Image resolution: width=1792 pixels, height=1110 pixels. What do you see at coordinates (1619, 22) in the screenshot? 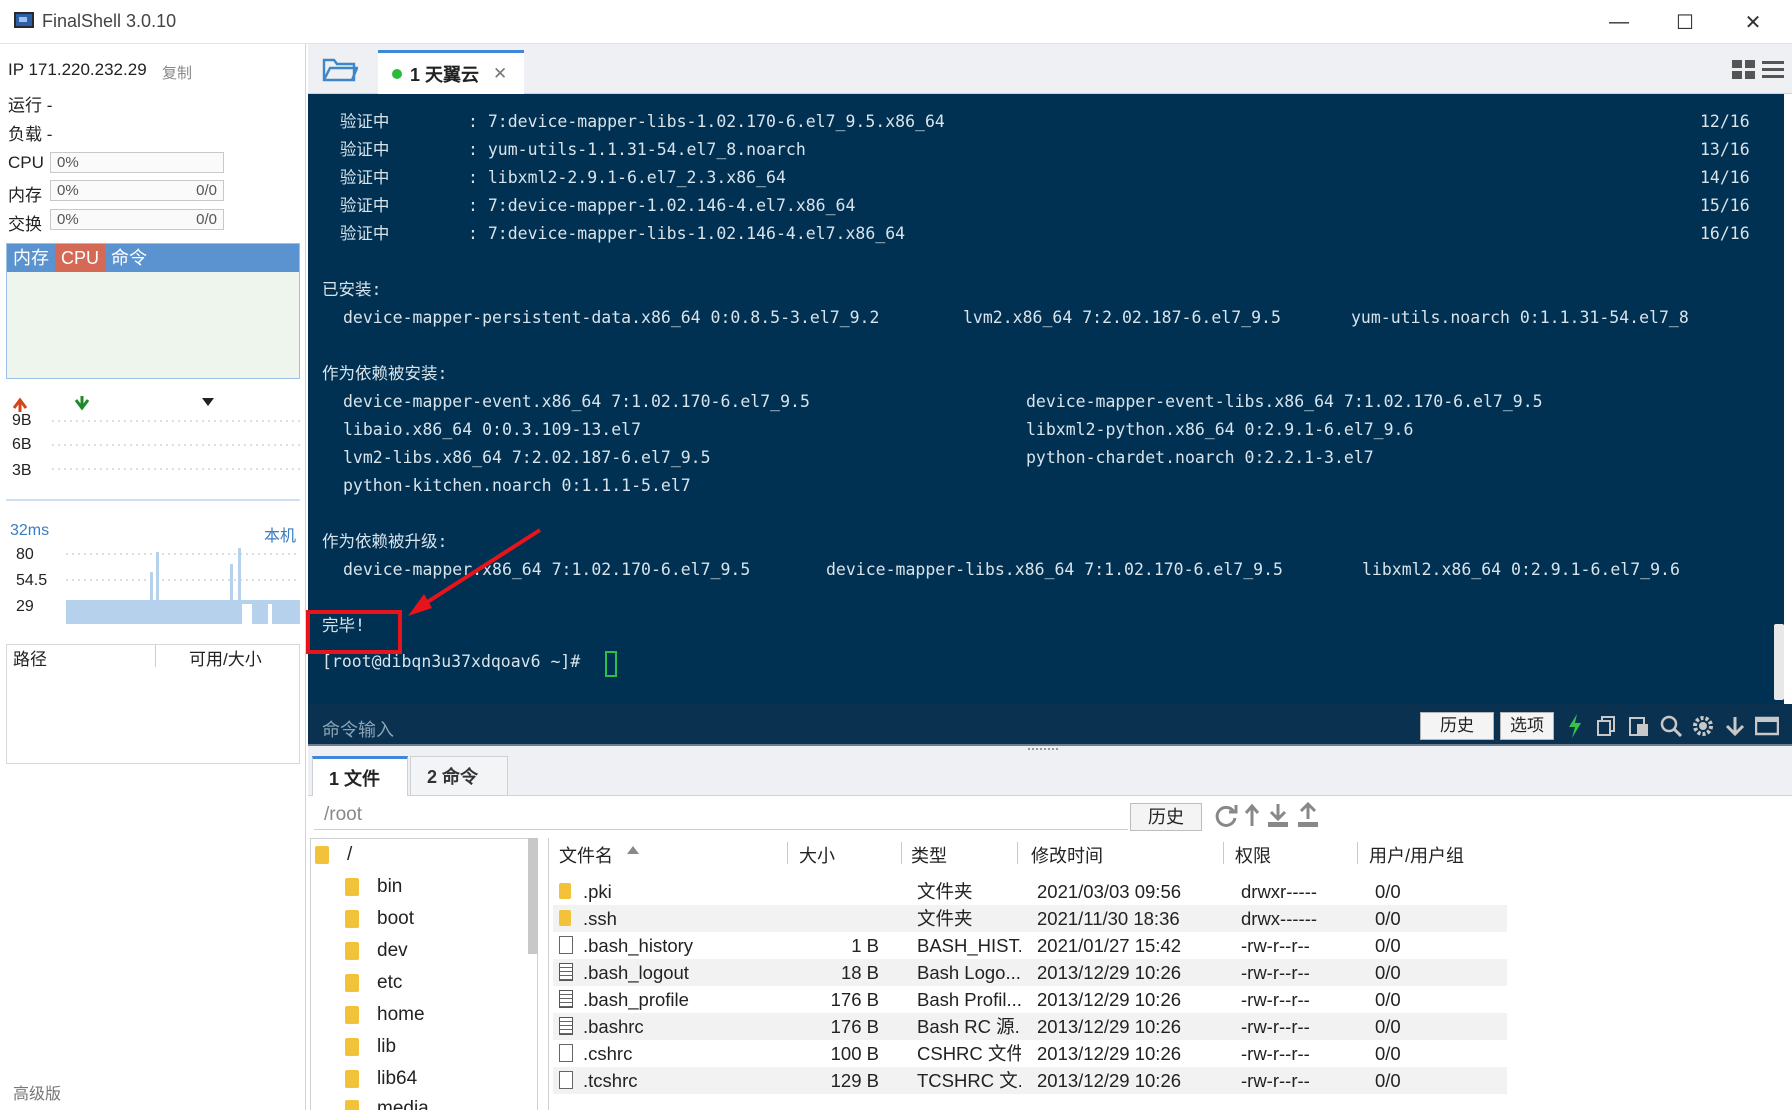
I see `minimize-button: —` at bounding box center [1619, 22].